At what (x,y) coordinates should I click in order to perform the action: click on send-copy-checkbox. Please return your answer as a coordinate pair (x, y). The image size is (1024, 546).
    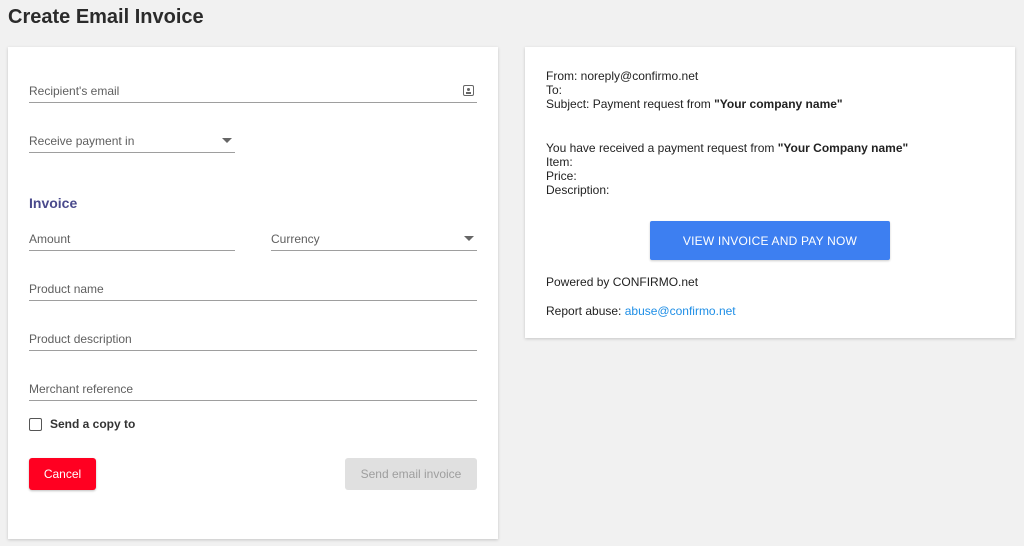
    Looking at the image, I should click on (35, 424).